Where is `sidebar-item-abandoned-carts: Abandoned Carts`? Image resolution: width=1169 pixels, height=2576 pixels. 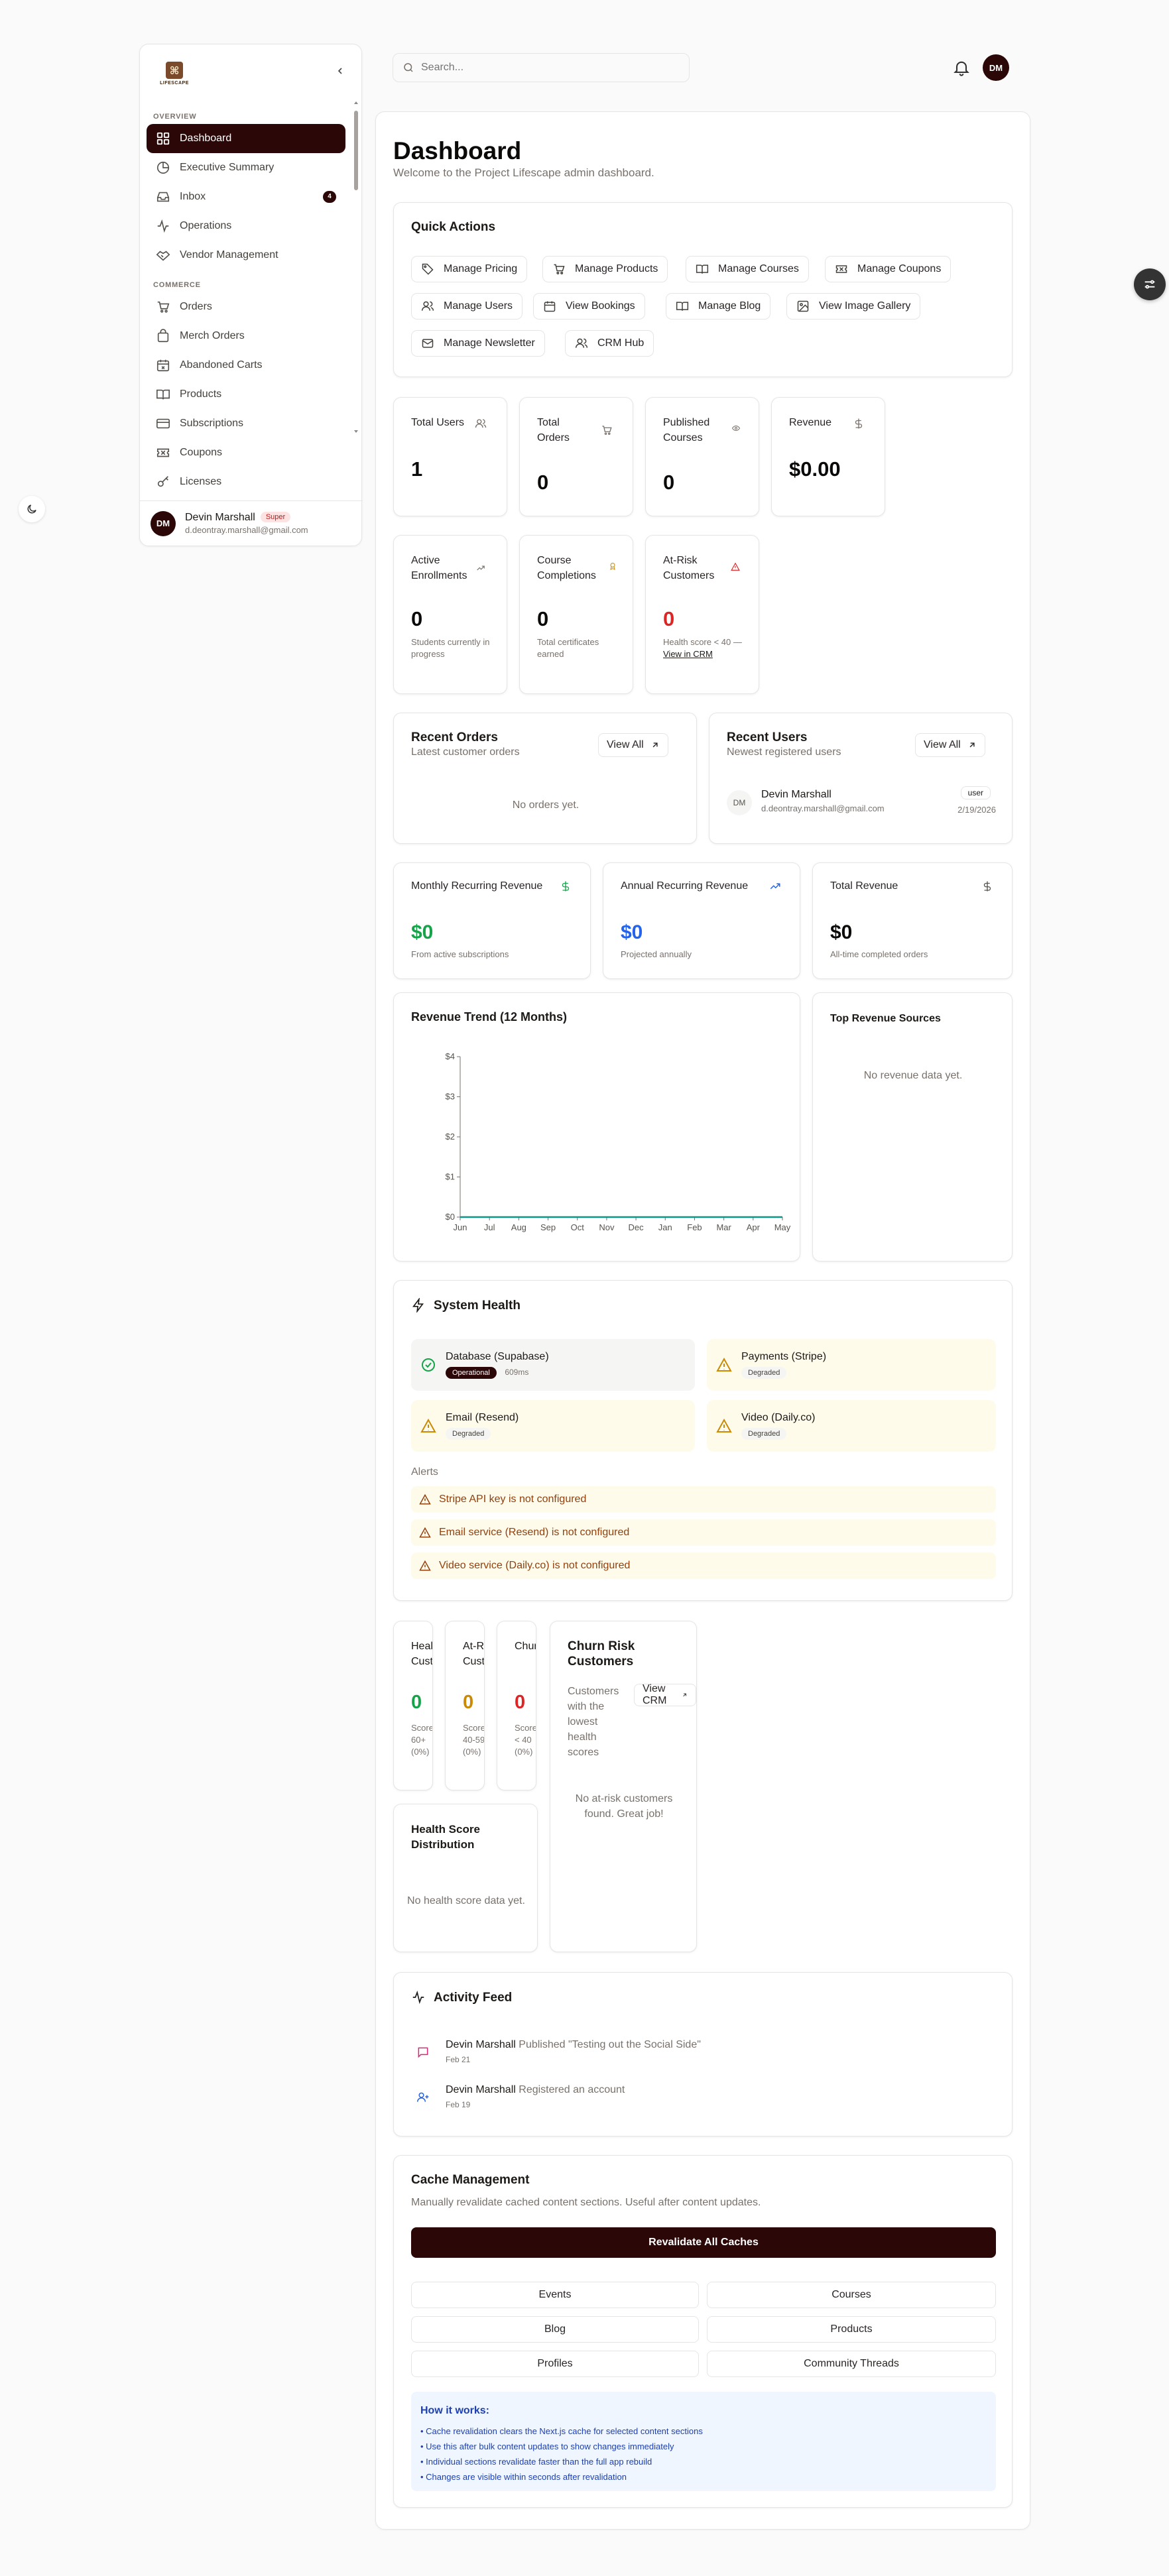
sidebar-item-abandoned-carts: Abandoned Carts is located at coordinates (246, 366).